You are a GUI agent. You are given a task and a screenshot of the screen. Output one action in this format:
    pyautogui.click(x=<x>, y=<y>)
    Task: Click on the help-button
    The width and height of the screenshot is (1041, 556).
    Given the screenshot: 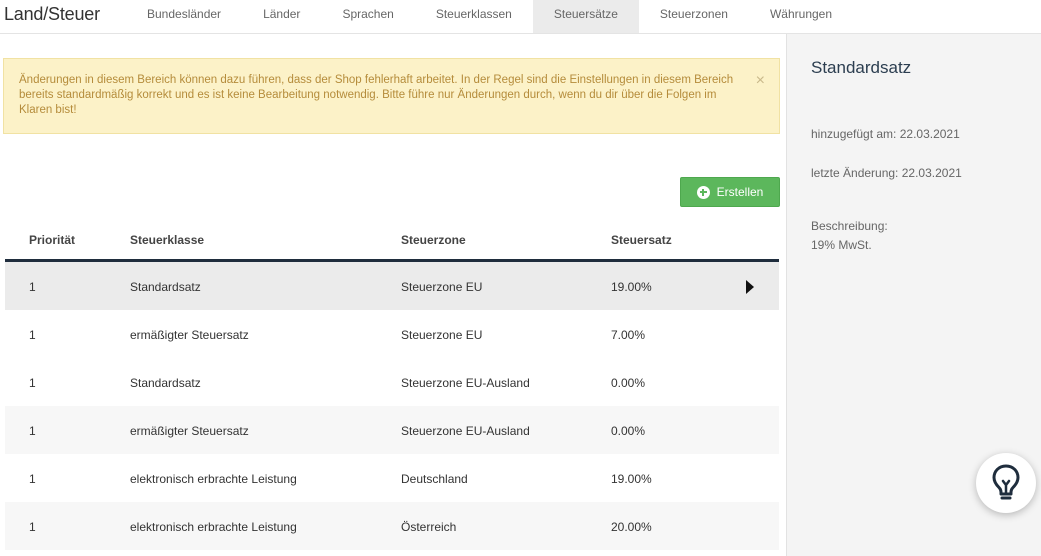 What is the action you would take?
    pyautogui.click(x=1006, y=483)
    